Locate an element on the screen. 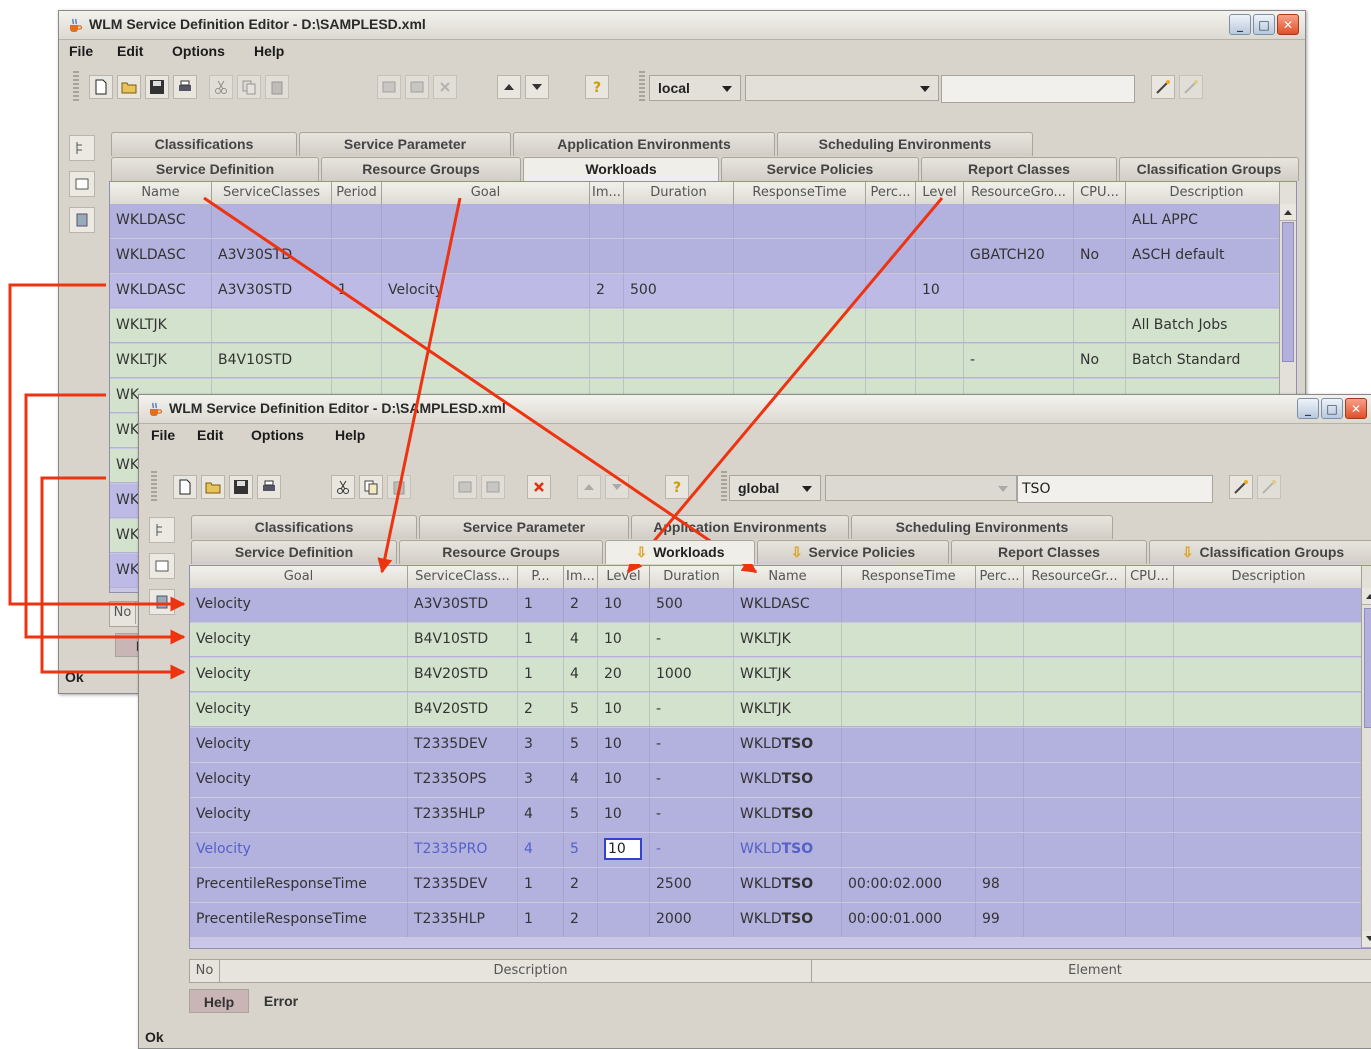 Image resolution: width=1371 pixels, height=1049 pixels. menu-help: Help is located at coordinates (269, 51).